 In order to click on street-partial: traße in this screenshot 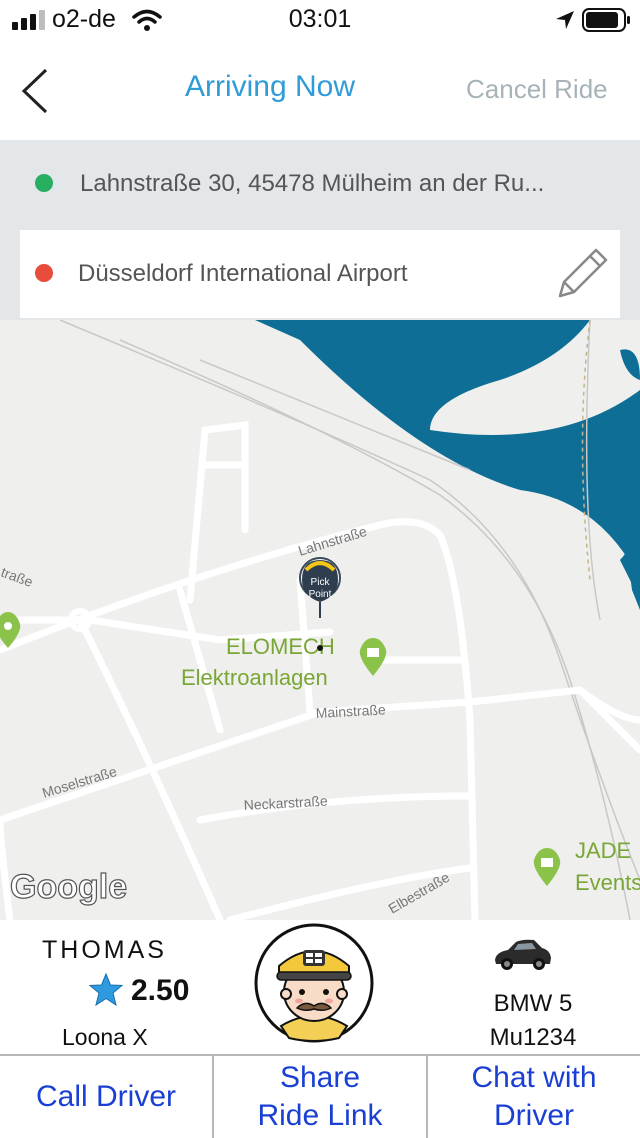, I will do `click(17, 577)`.